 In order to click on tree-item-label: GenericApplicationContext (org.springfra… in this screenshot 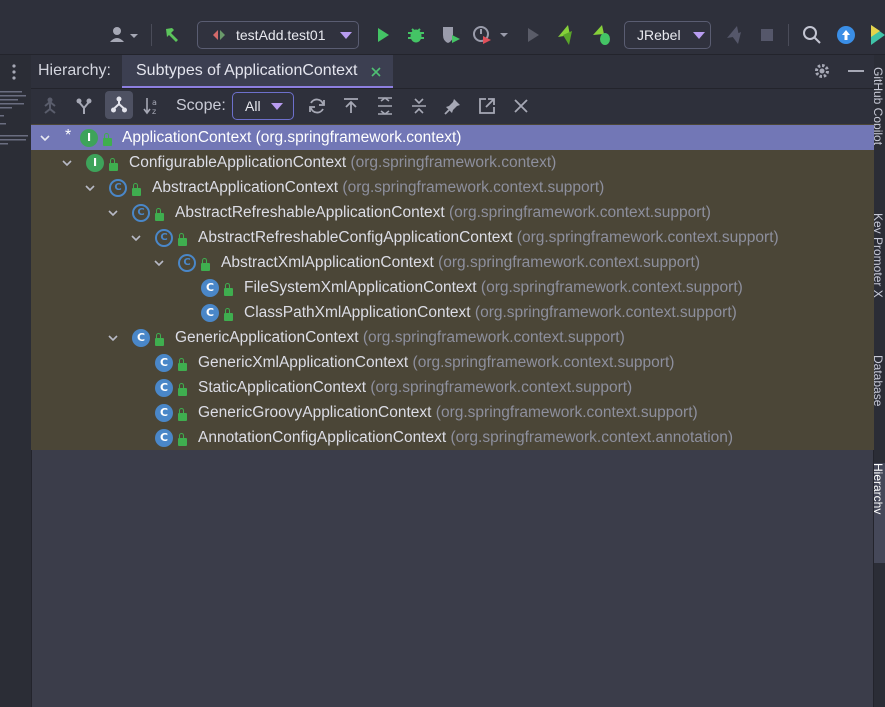, I will do `click(400, 337)`.